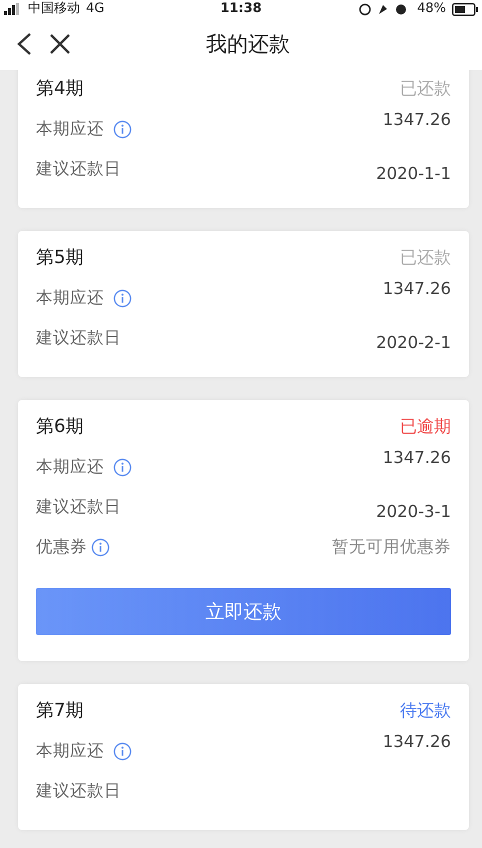 The image size is (482, 848). Describe the element at coordinates (241, 9) in the screenshot. I see `clock-time: 11:38` at that location.